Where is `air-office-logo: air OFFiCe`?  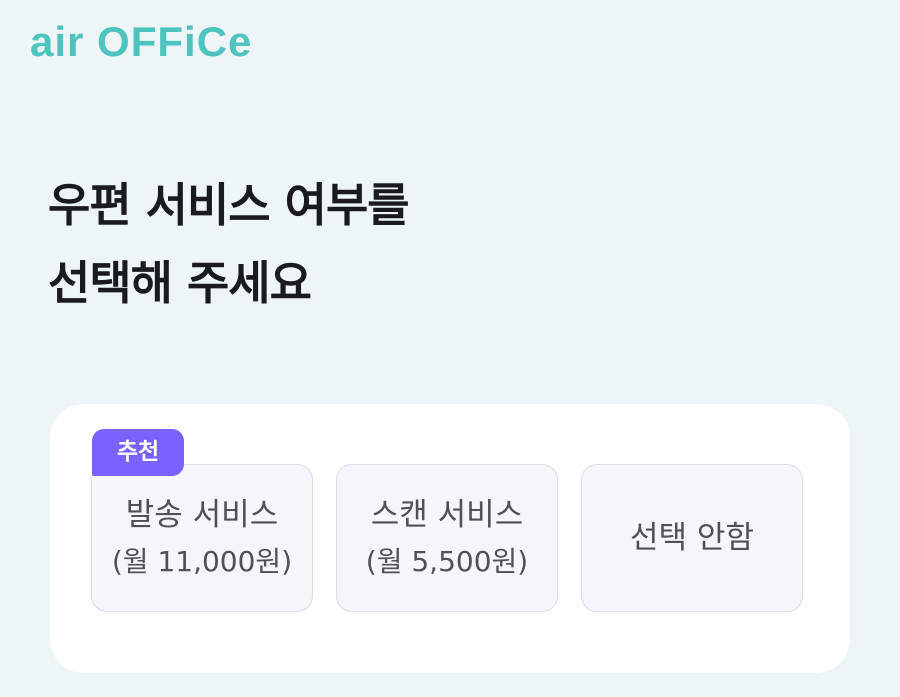 air-office-logo: air OFFiCe is located at coordinates (141, 42).